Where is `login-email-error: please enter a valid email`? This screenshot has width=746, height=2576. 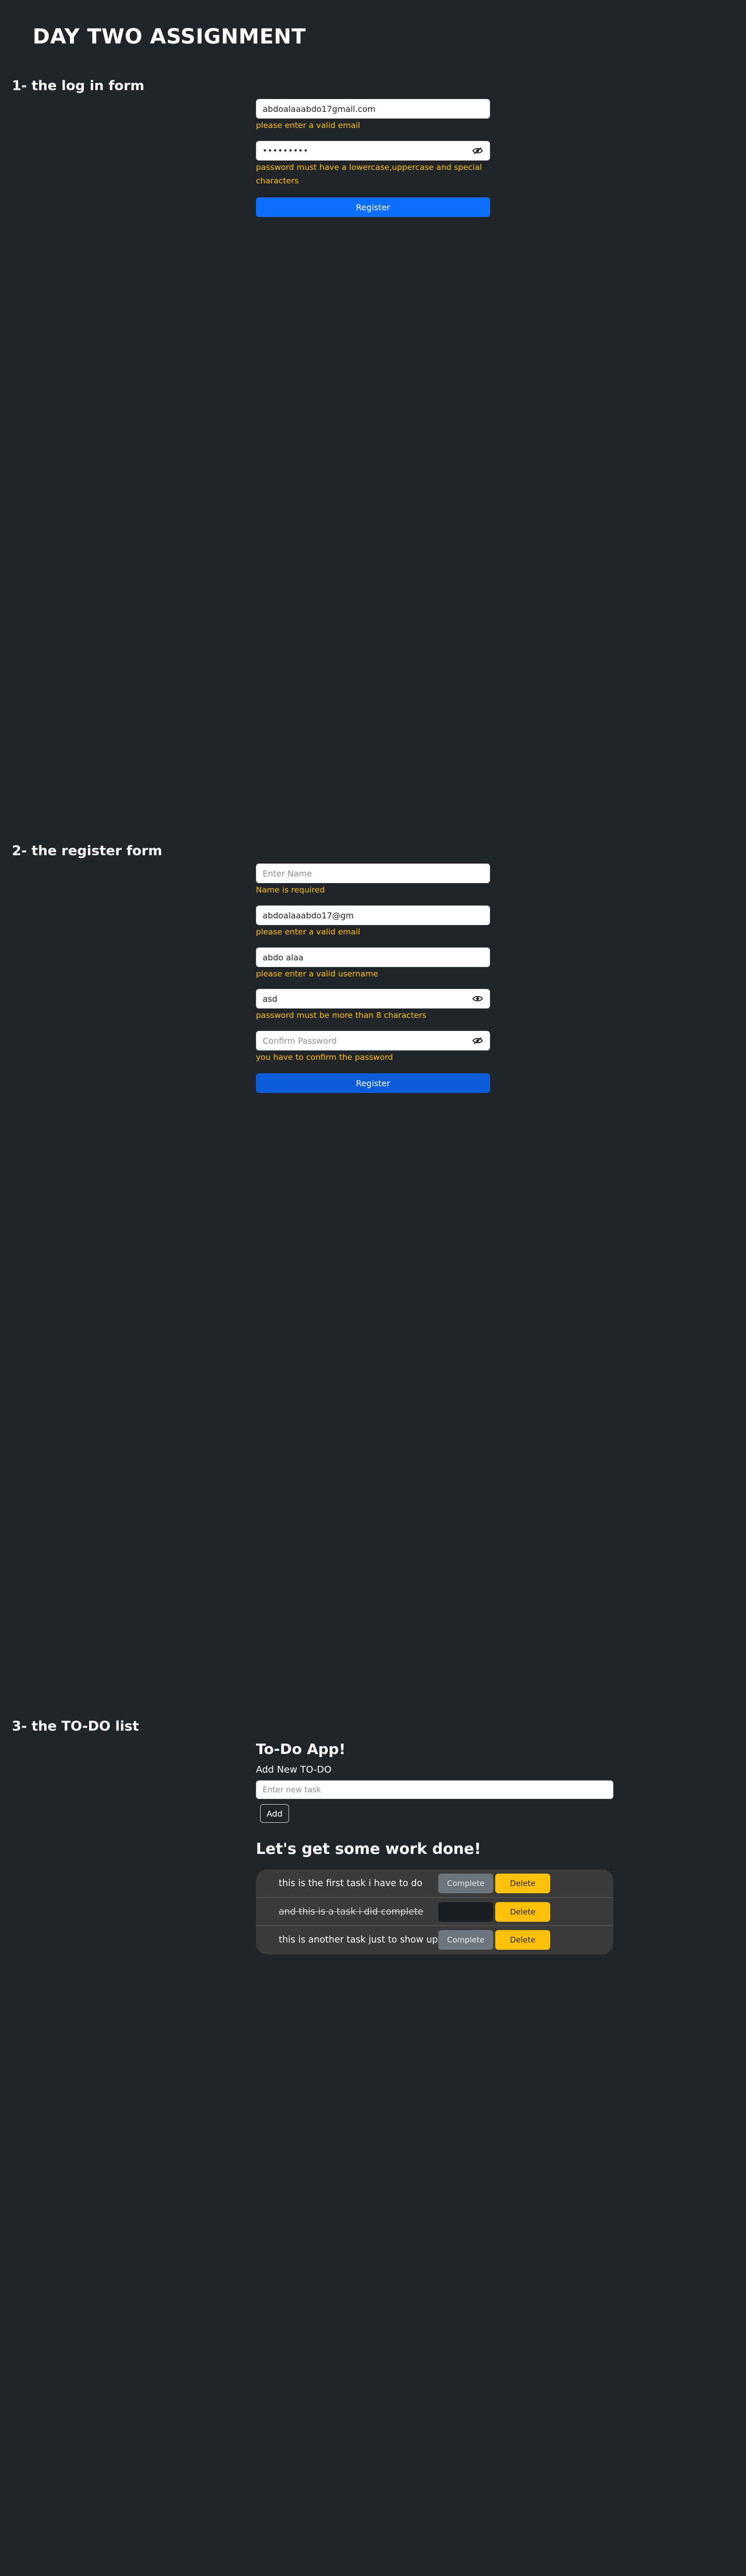 login-email-error: please enter a valid email is located at coordinates (308, 125).